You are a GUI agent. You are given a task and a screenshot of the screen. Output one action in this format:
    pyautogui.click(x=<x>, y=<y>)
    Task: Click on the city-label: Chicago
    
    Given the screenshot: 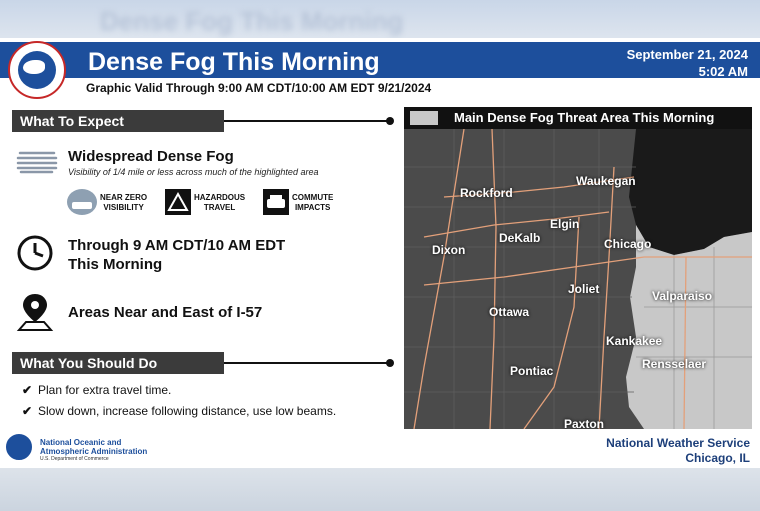 What is the action you would take?
    pyautogui.click(x=628, y=244)
    